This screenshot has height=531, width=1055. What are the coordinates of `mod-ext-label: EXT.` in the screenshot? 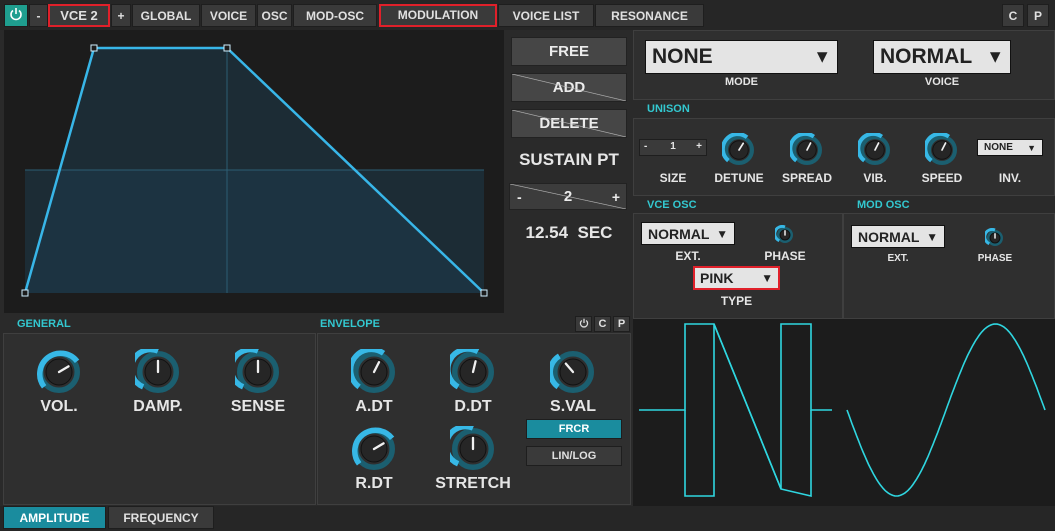 It's located at (898, 258).